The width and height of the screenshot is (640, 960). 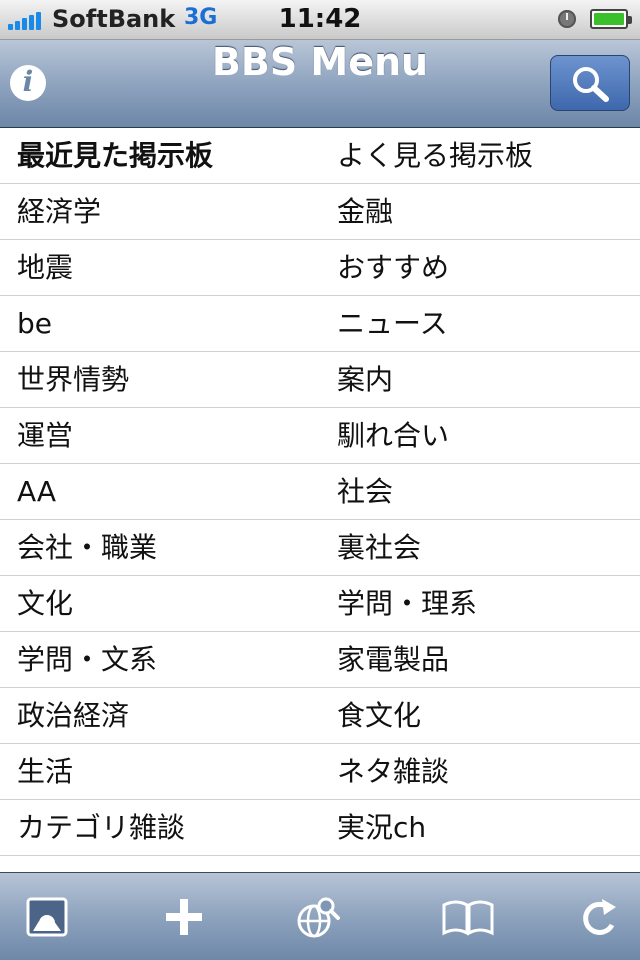 I want to click on menu-item-left: AA, so click(x=167, y=491).